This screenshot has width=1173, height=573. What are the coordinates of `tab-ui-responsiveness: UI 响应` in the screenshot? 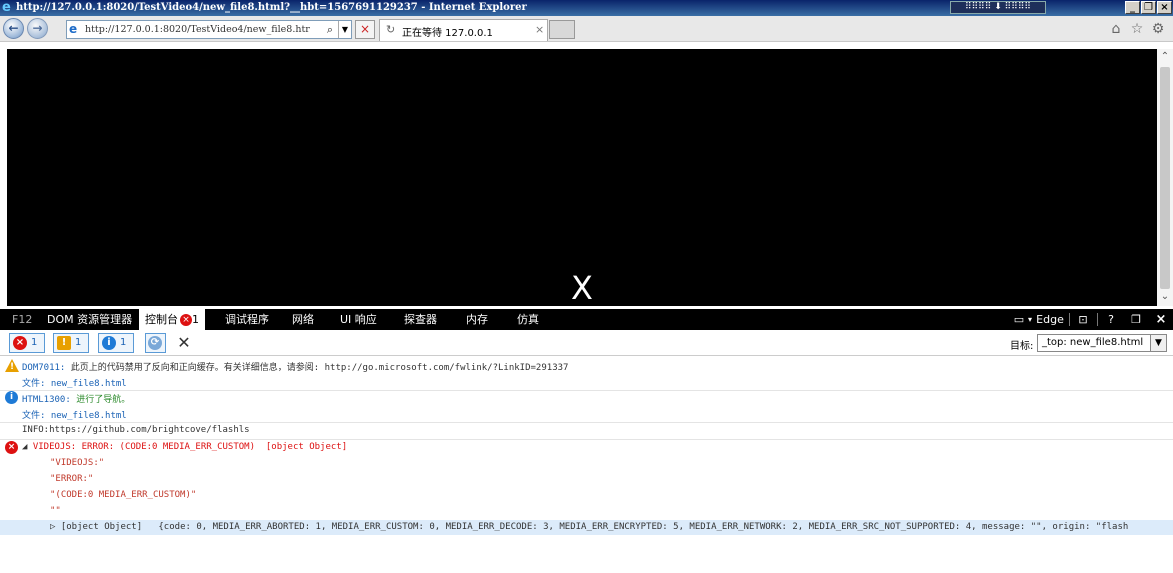 It's located at (358, 319).